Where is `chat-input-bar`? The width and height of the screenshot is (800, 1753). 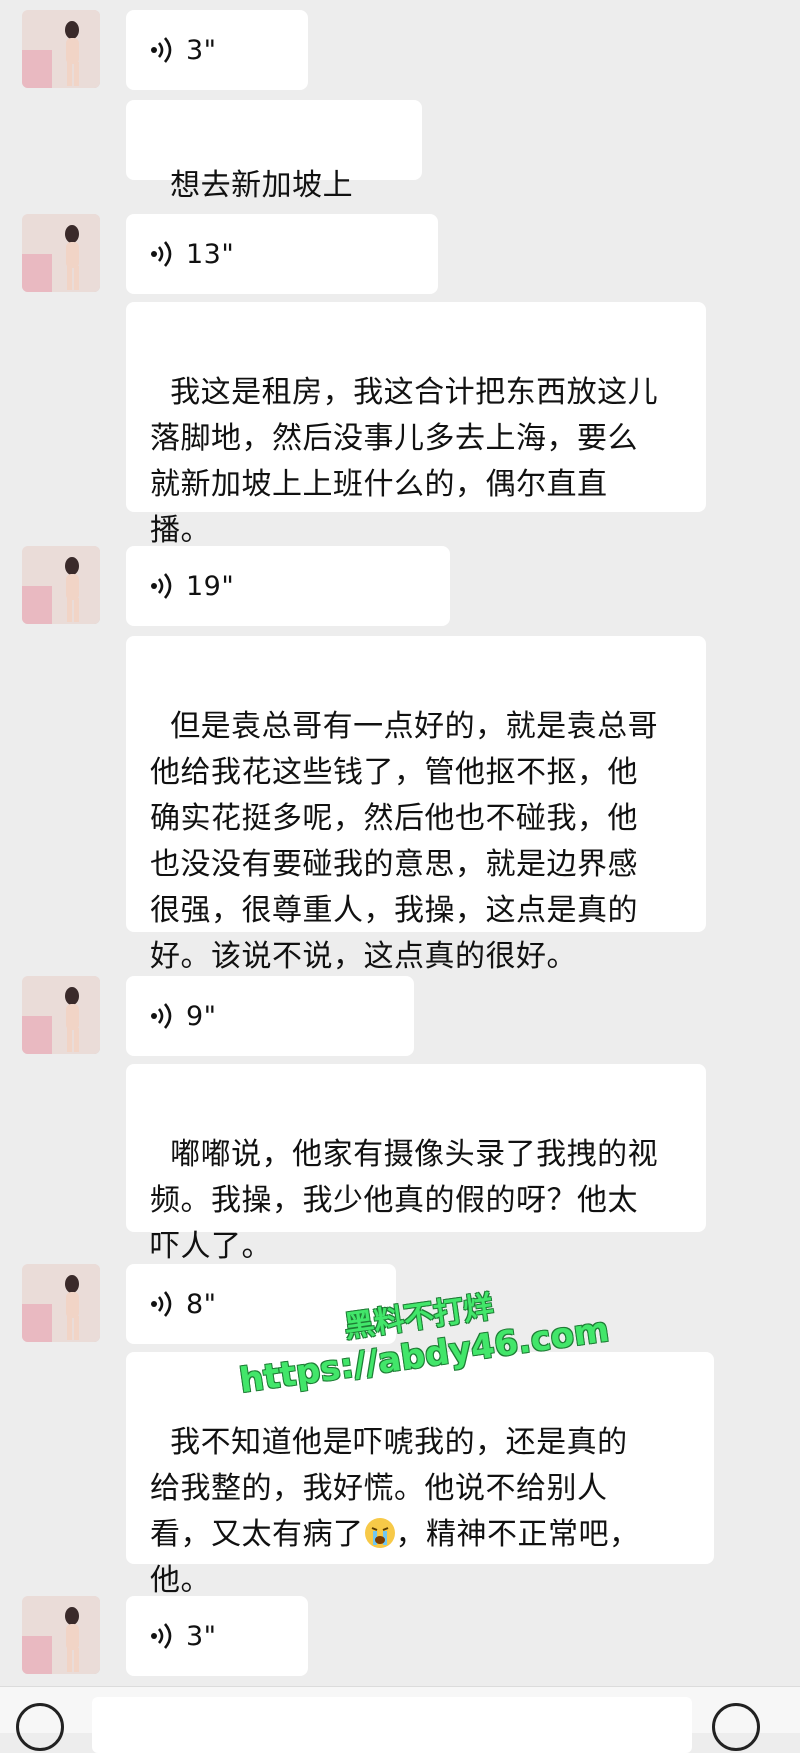 chat-input-bar is located at coordinates (400, 1719).